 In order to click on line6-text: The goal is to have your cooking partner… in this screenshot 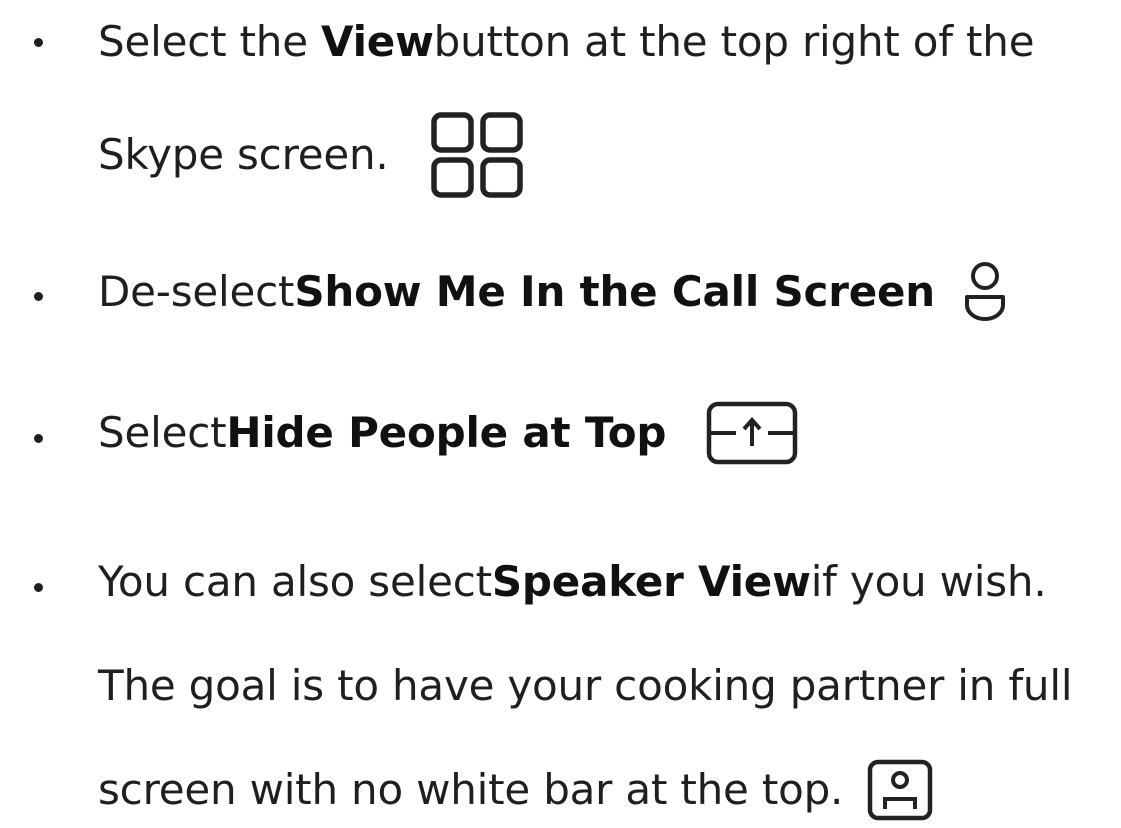, I will do `click(585, 685)`.